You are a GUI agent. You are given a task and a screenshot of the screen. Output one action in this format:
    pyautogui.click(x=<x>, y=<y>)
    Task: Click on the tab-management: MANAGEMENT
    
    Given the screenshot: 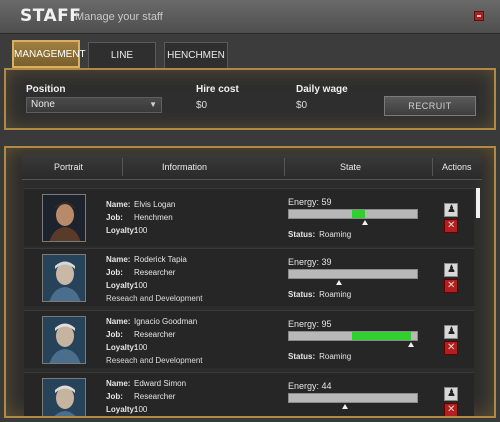 What is the action you would take?
    pyautogui.click(x=49, y=54)
    